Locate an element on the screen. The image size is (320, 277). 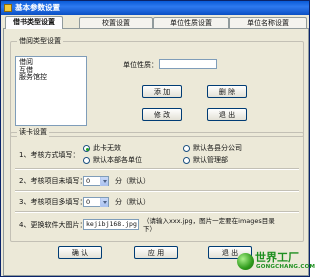
item-missing-label: 2、考核项目未填写： is located at coordinates (53, 181).